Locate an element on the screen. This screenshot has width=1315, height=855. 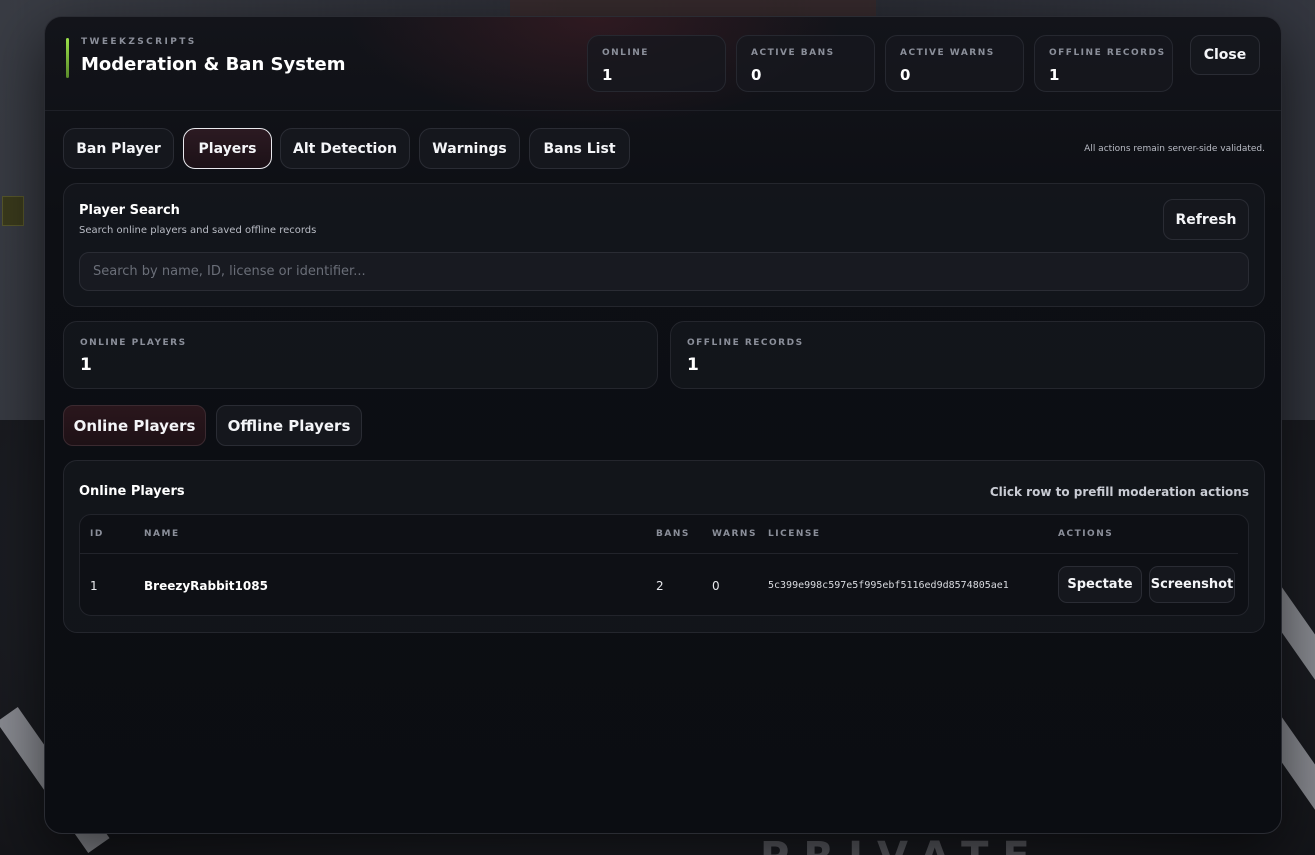
tab-ban-player: Ban Player is located at coordinates (118, 148).